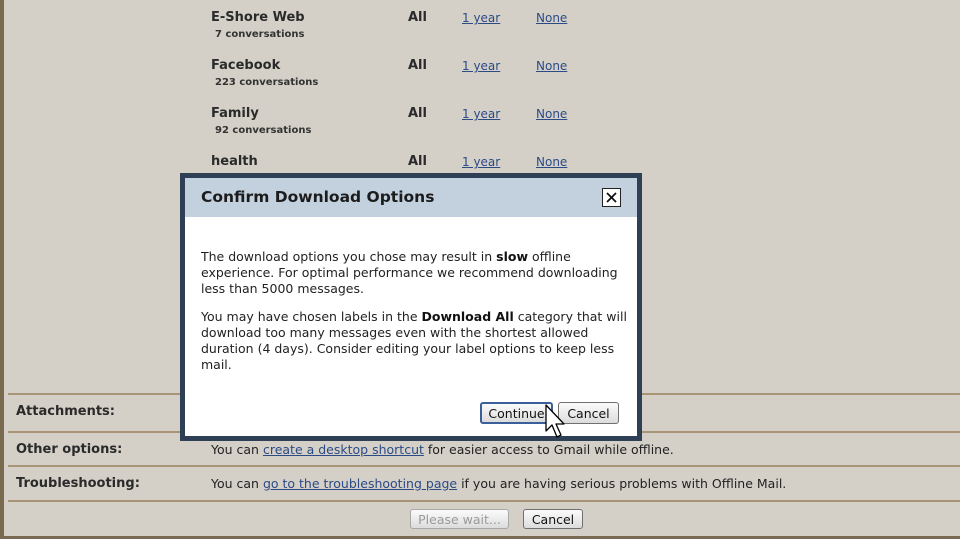  I want to click on p2-bold: Download All, so click(467, 316).